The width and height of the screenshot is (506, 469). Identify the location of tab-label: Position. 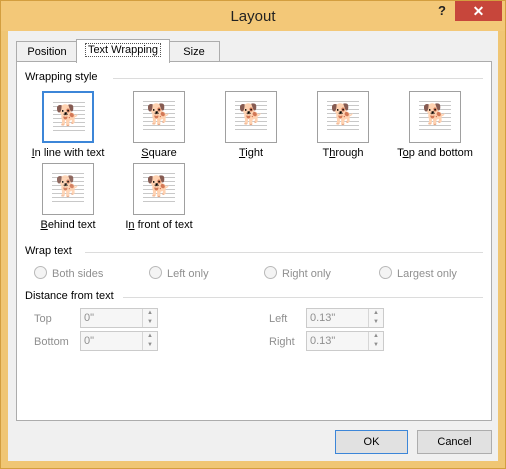
(47, 52).